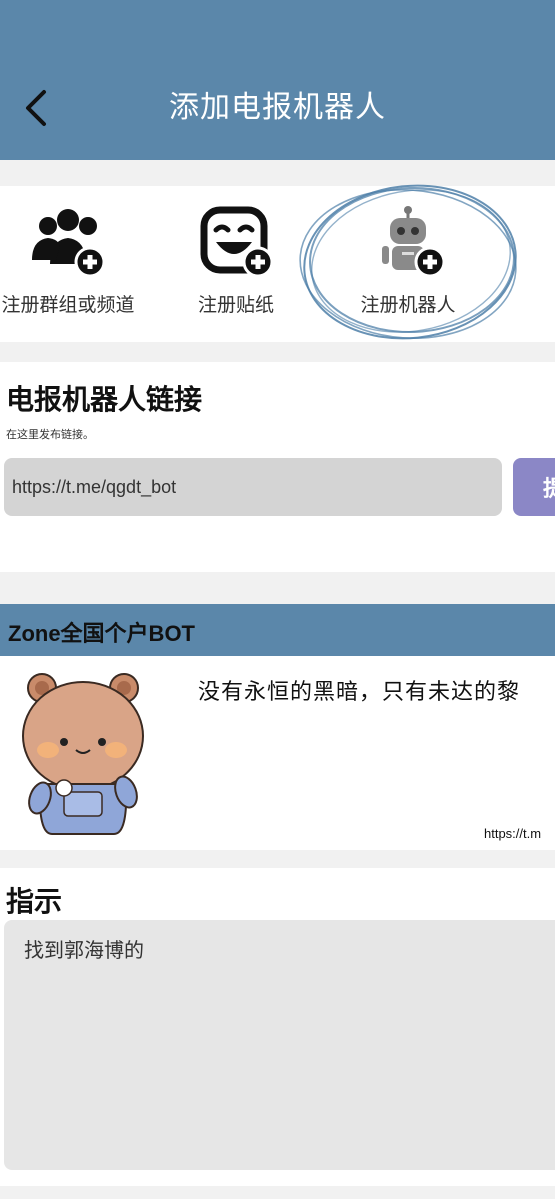 Image resolution: width=555 pixels, height=1199 pixels. What do you see at coordinates (512, 833) in the screenshot?
I see `bot-url: https://t.m` at bounding box center [512, 833].